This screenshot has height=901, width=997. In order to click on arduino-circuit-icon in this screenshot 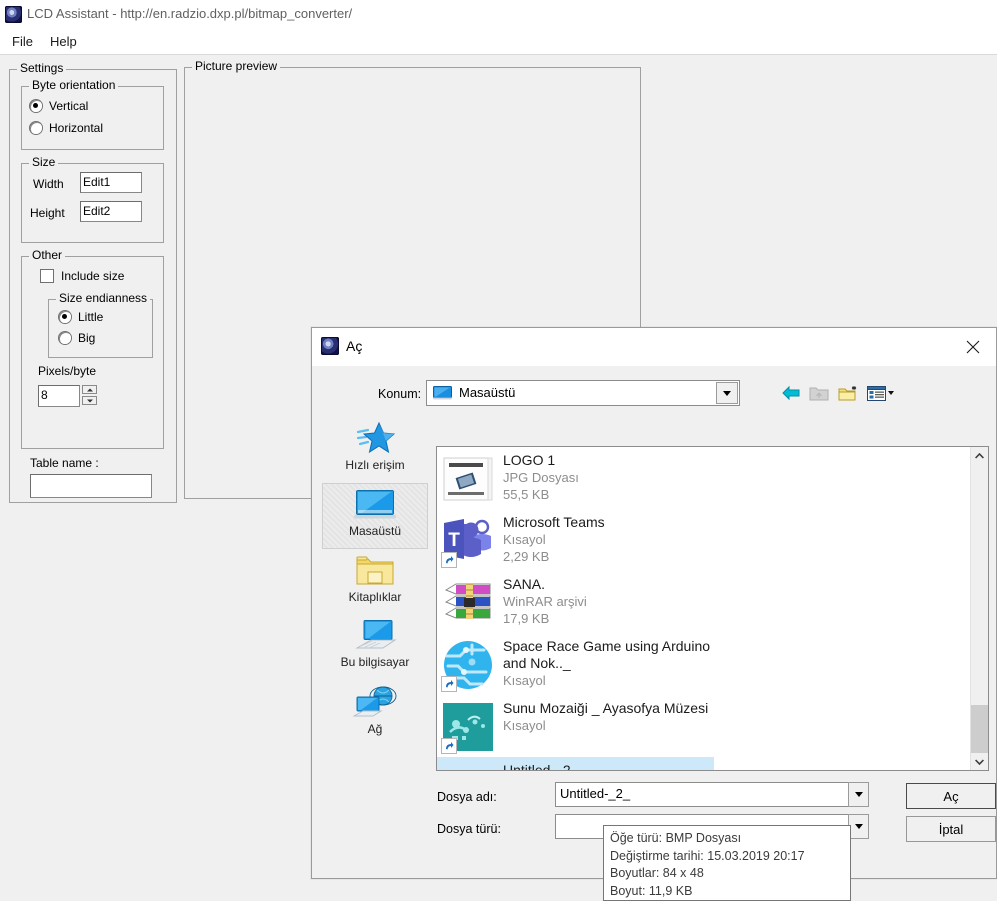, I will do `click(468, 665)`.